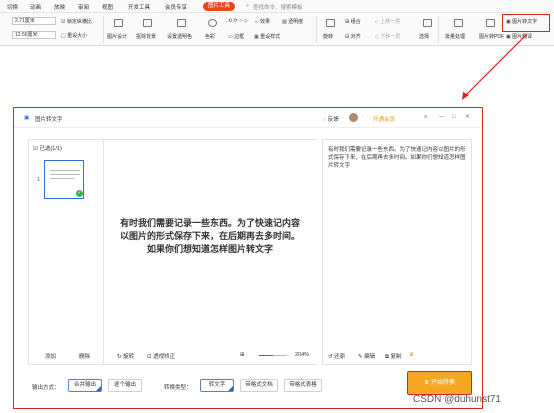  Describe the element at coordinates (365, 117) in the screenshot. I see `status-icons: ◌ ◌` at that location.